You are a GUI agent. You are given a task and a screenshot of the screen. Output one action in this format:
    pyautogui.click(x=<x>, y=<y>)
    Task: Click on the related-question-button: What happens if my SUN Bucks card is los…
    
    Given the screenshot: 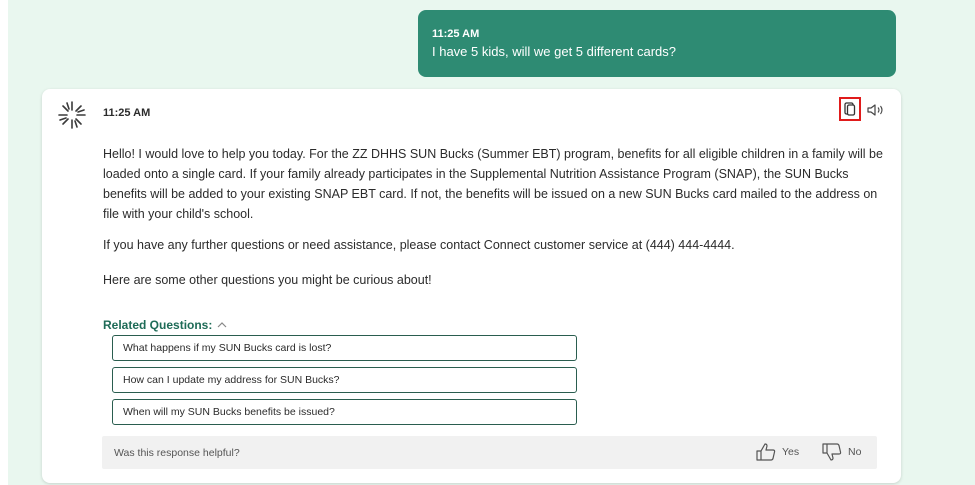 What is the action you would take?
    pyautogui.click(x=344, y=348)
    